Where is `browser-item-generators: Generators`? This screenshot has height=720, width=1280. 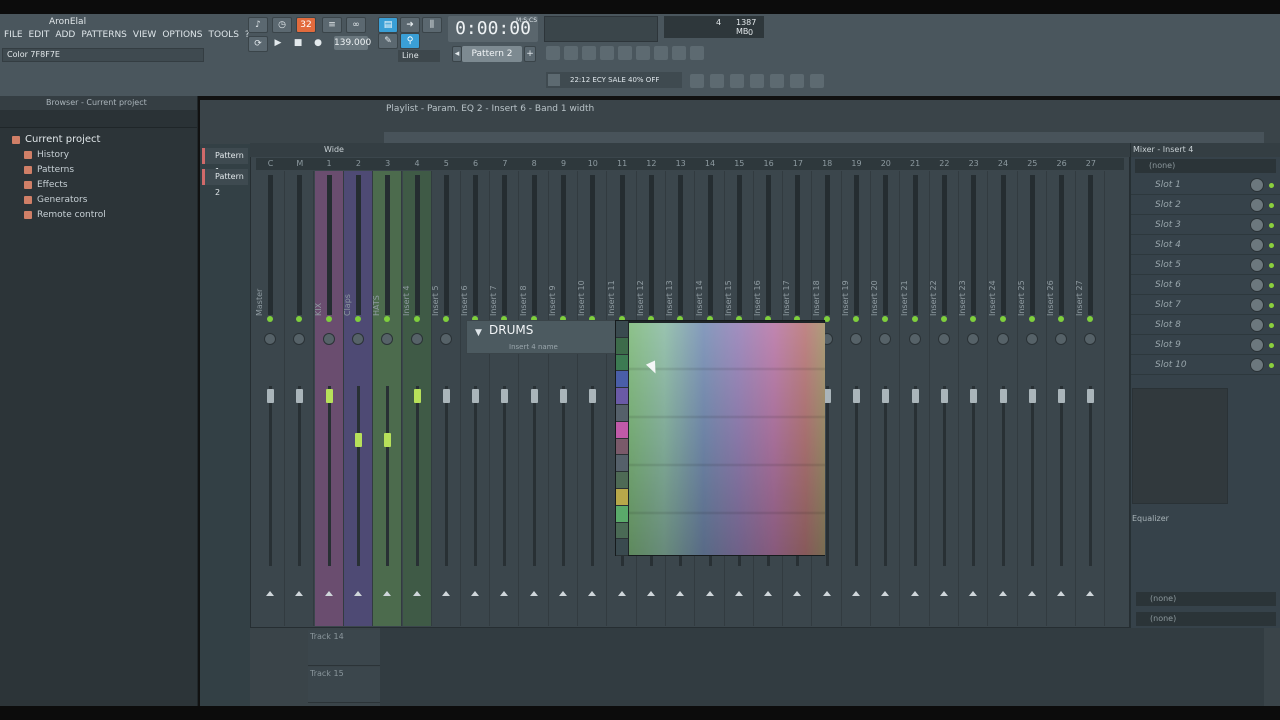
browser-item-generators: Generators is located at coordinates (98, 199).